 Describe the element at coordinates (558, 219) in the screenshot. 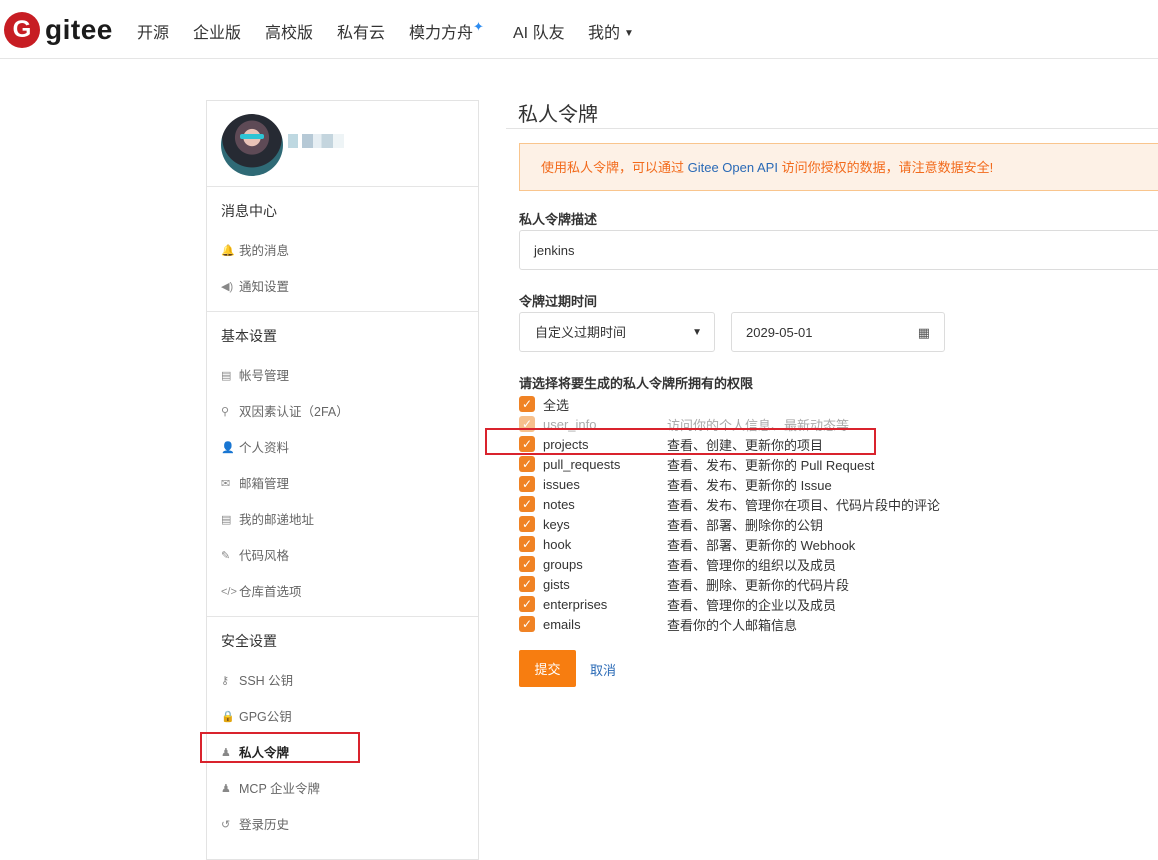

I see `token-description-label: 私人令牌描述` at that location.